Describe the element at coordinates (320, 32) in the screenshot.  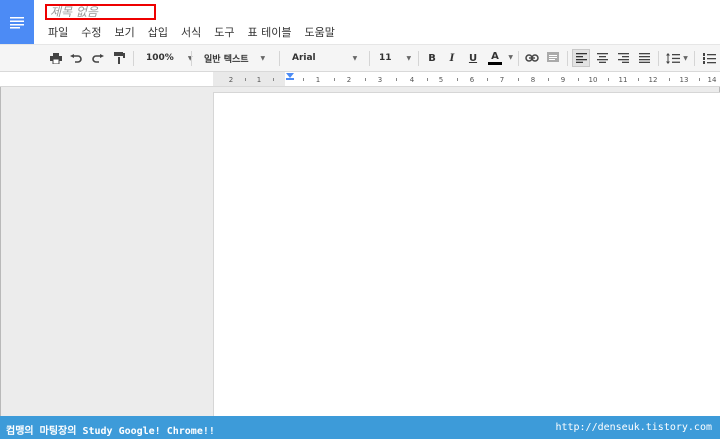
I see `menu-help: 도움말` at that location.